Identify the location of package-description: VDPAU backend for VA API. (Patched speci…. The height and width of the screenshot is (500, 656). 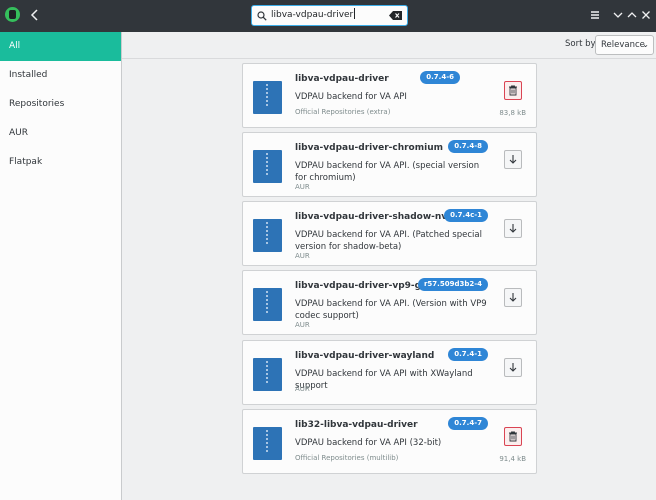
(388, 241).